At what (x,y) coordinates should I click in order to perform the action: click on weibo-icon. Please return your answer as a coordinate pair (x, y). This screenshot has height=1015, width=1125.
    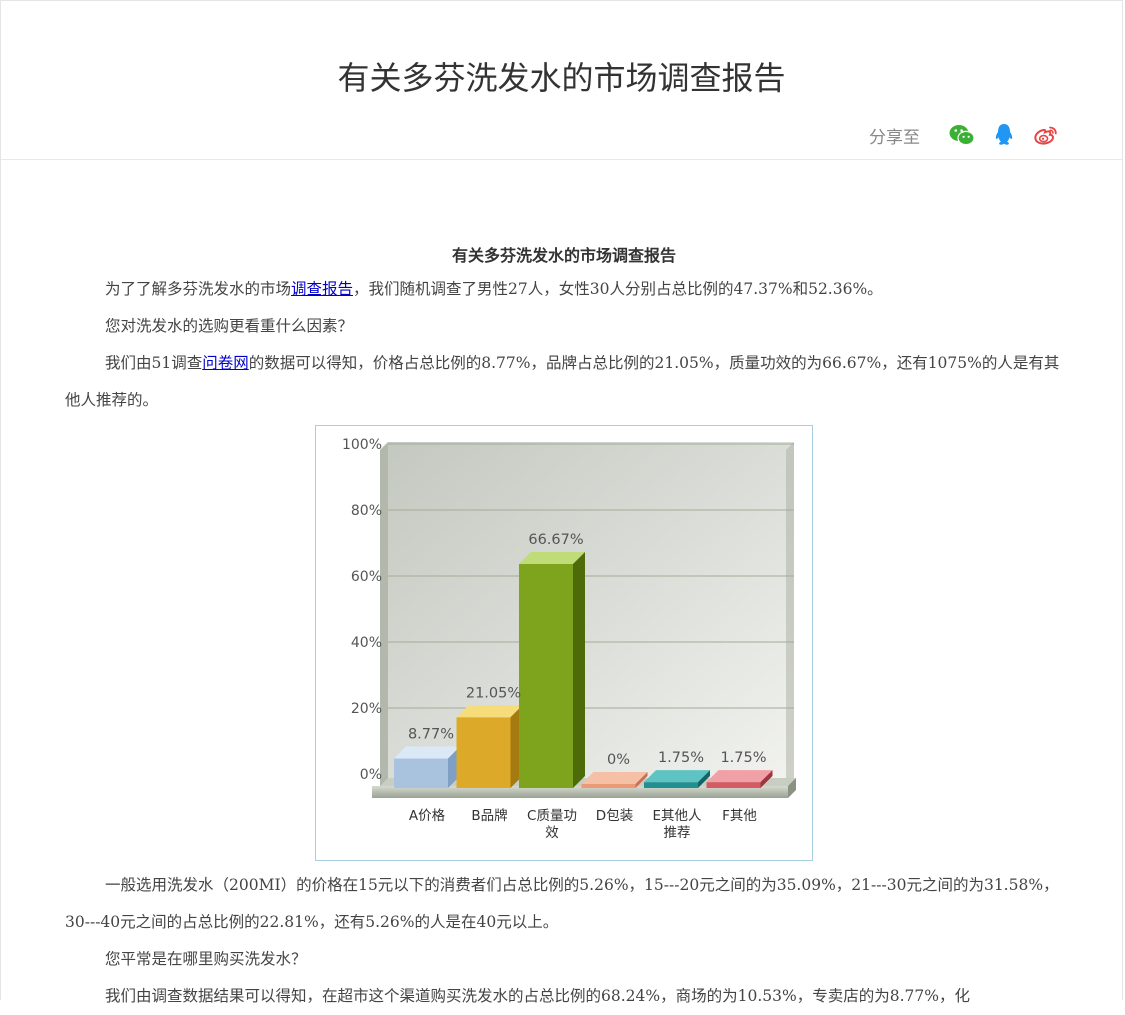
    Looking at the image, I should click on (1046, 135).